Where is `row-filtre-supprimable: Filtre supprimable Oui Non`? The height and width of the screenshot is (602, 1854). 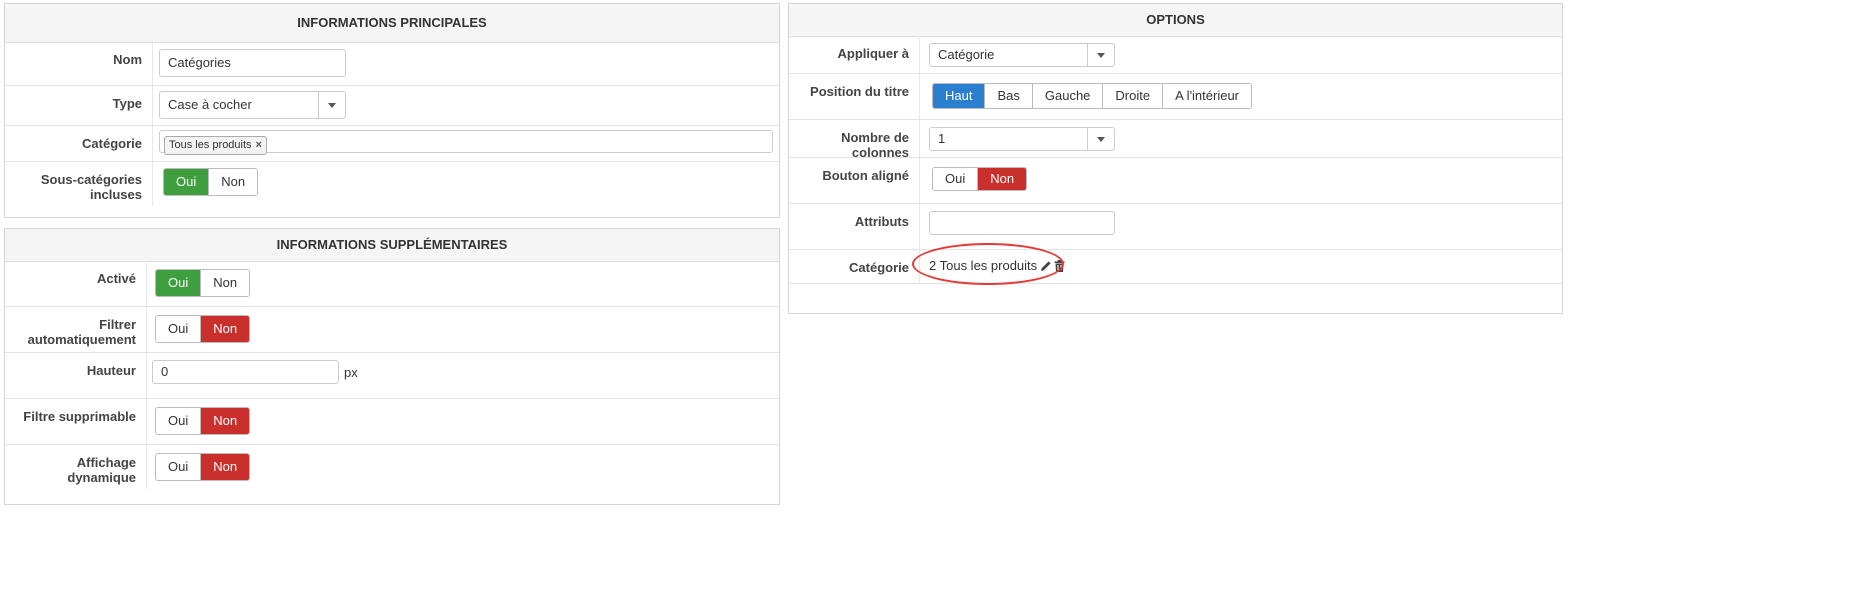
row-filtre-supprimable: Filtre supprimable Oui Non is located at coordinates (392, 422).